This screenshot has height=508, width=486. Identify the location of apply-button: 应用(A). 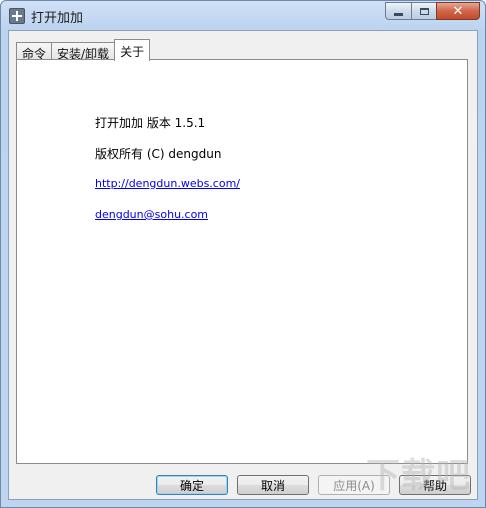
(354, 485).